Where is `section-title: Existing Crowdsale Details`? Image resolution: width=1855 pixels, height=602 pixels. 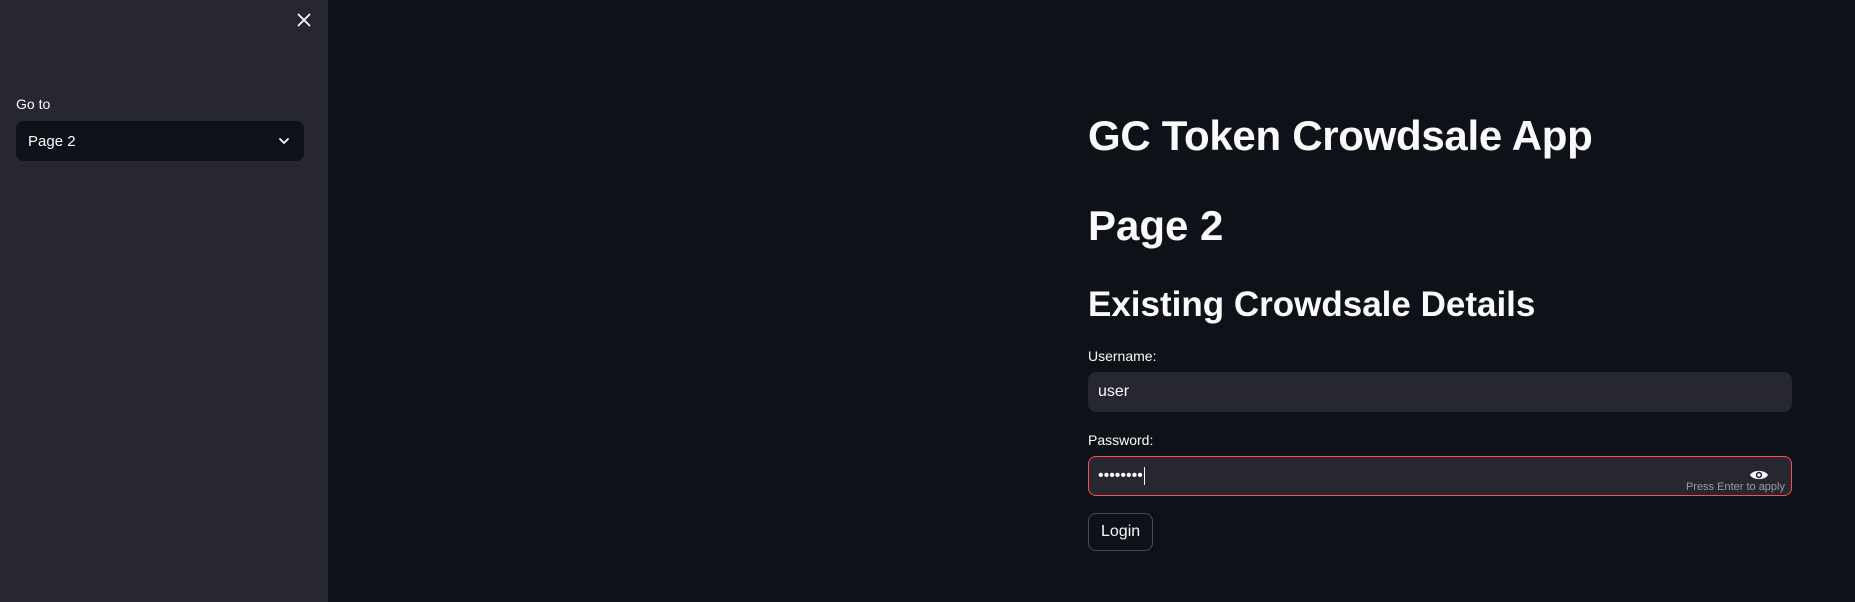 section-title: Existing Crowdsale Details is located at coordinates (1312, 304).